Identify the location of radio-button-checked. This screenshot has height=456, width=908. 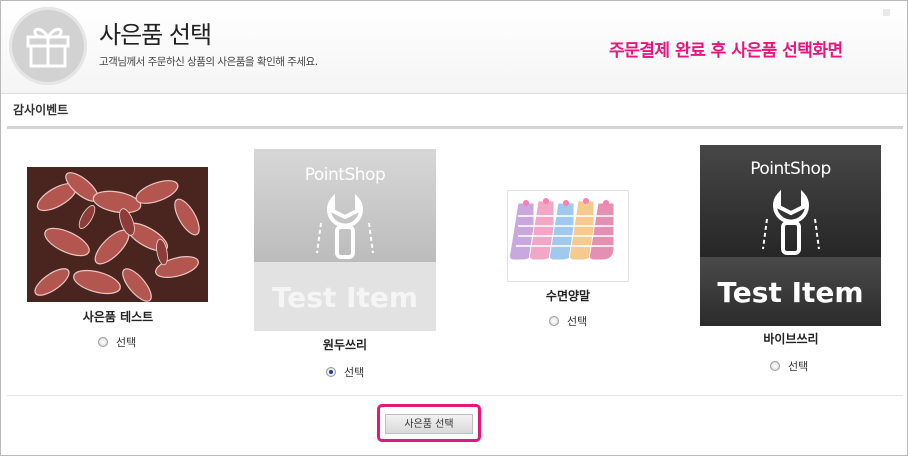
(331, 372).